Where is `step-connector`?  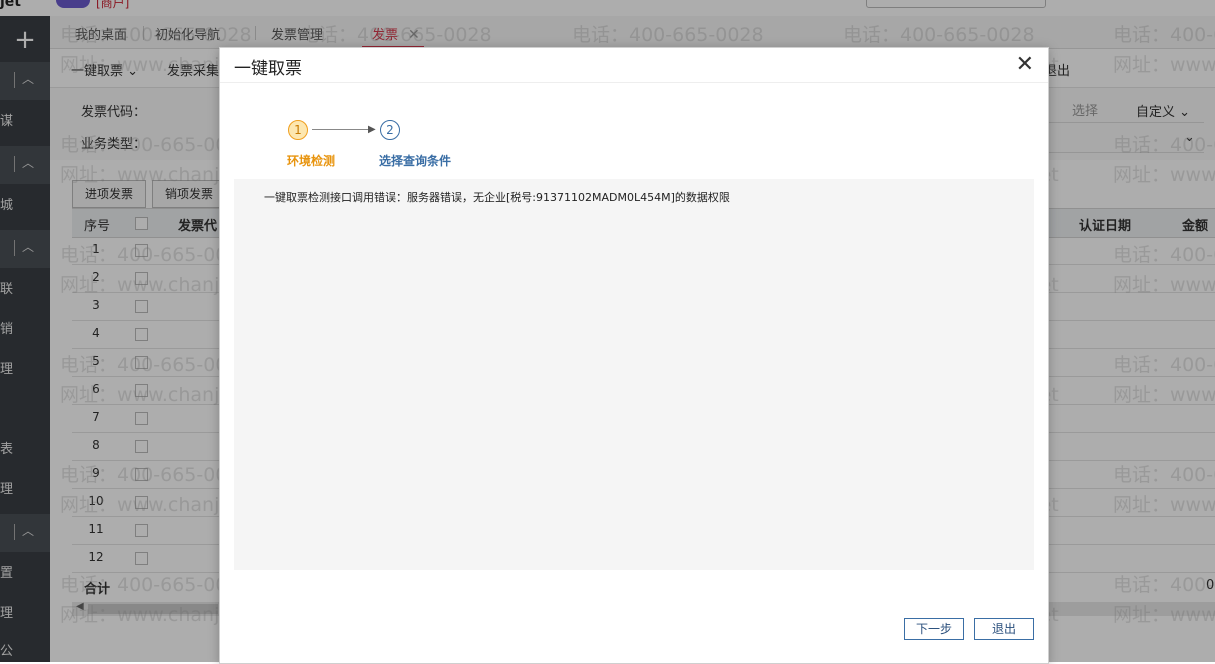 step-connector is located at coordinates (342, 129).